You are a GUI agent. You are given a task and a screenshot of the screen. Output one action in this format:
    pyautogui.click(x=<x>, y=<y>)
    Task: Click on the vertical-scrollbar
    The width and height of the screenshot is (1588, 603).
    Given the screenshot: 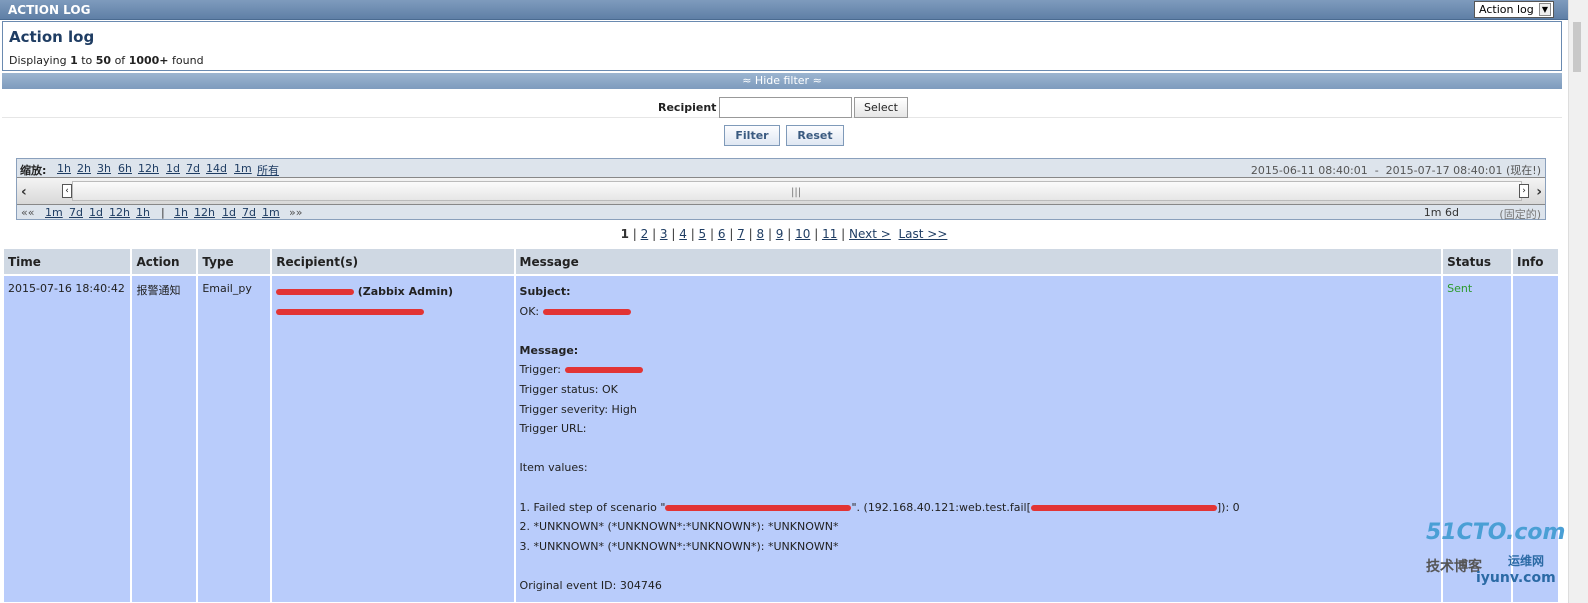 What is the action you would take?
    pyautogui.click(x=1578, y=301)
    